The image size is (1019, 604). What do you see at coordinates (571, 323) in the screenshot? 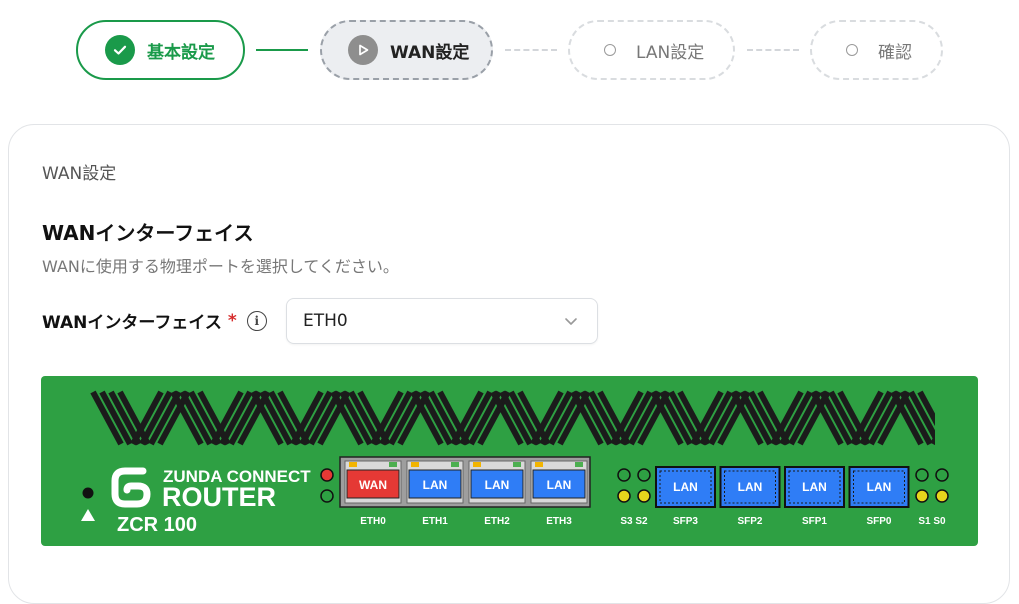
I see `chevron-down-icon` at bounding box center [571, 323].